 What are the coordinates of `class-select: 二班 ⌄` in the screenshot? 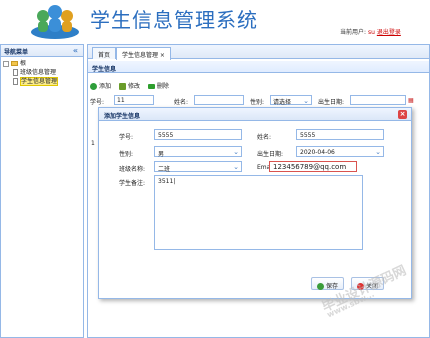 It's located at (198, 167).